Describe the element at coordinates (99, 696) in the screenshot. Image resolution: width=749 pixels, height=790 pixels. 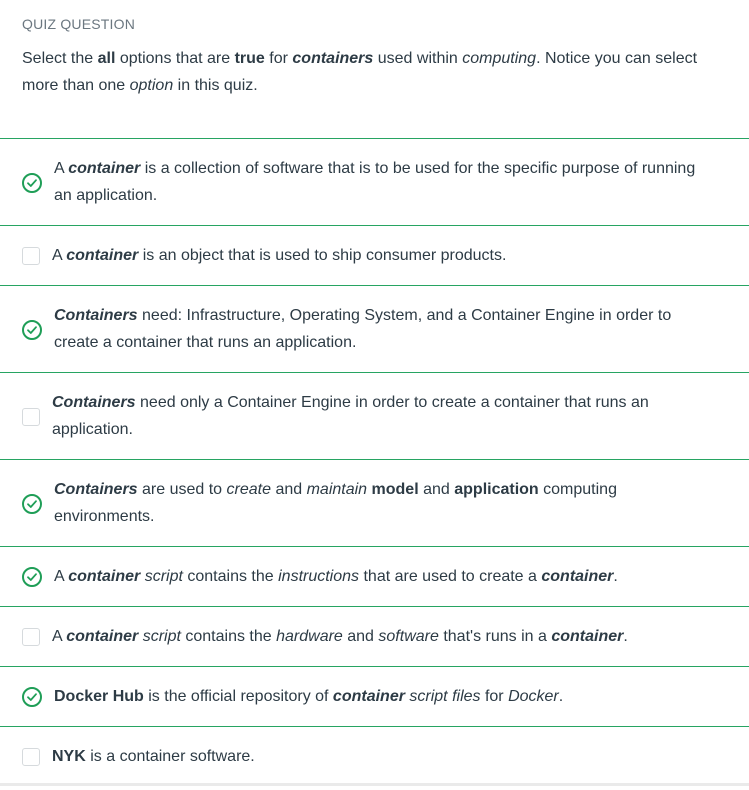
I see `answer-fragment: Docker Hub` at that location.